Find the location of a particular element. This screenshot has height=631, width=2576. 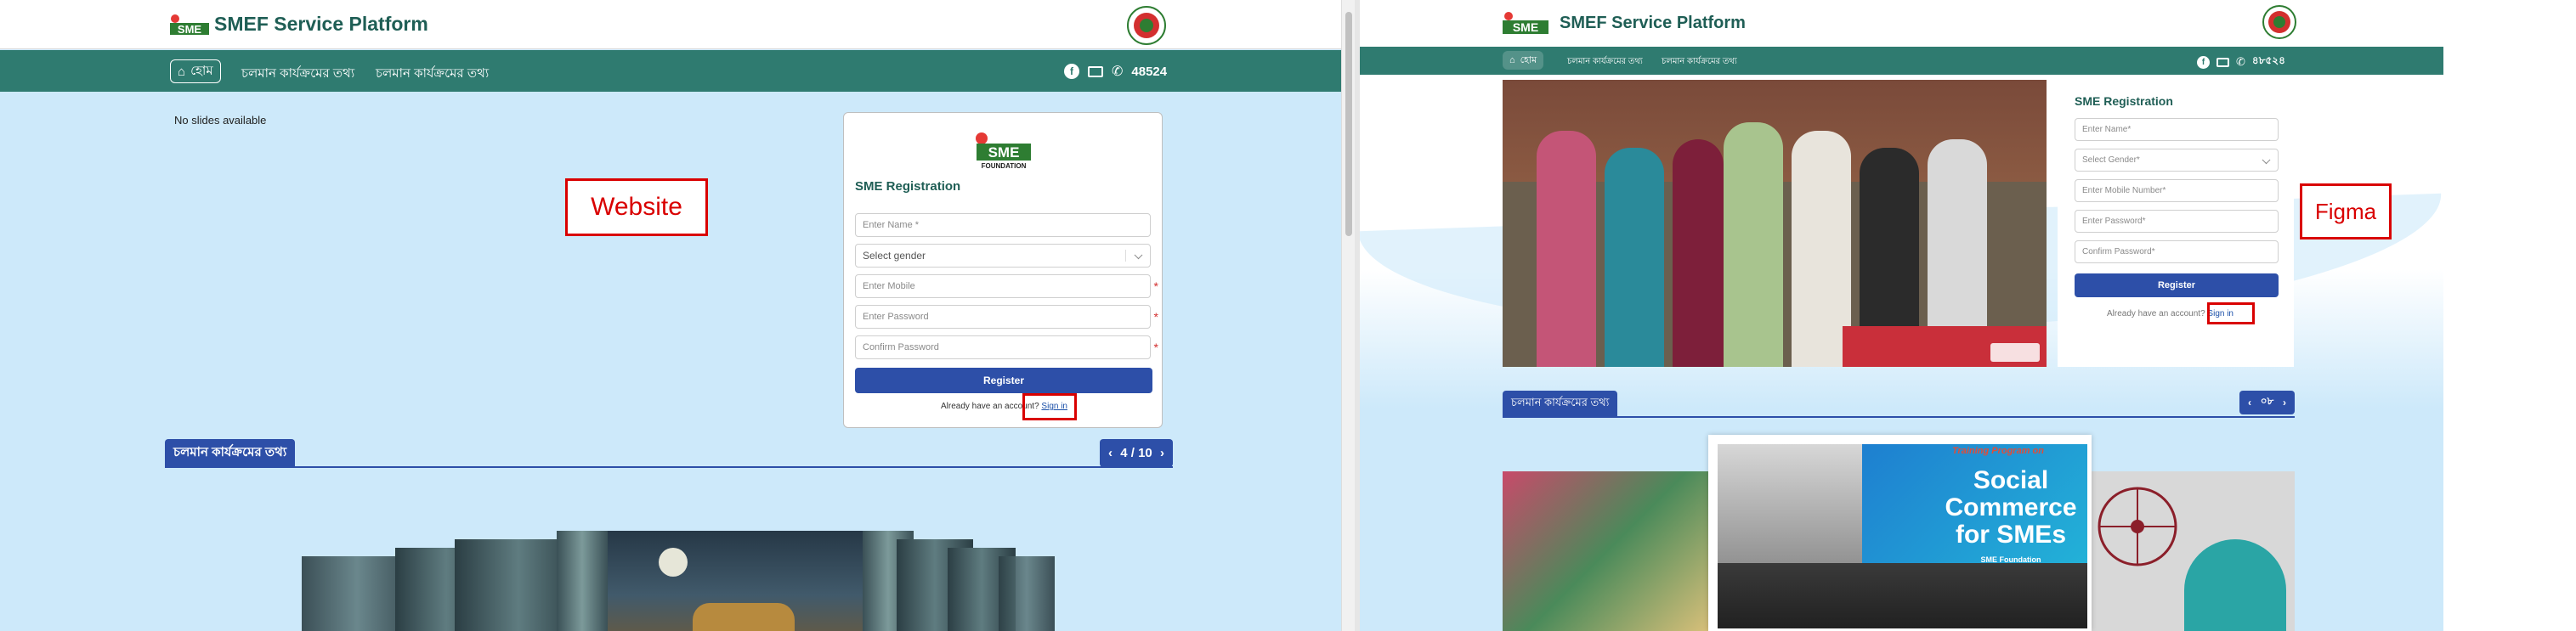

mobile-input: Enter Mobile * is located at coordinates (1006, 286).